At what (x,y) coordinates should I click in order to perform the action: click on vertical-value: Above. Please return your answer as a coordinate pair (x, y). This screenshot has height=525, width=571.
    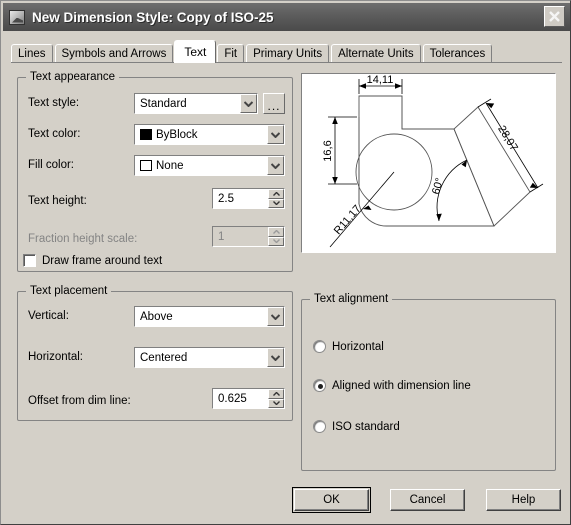
    Looking at the image, I should click on (156, 316).